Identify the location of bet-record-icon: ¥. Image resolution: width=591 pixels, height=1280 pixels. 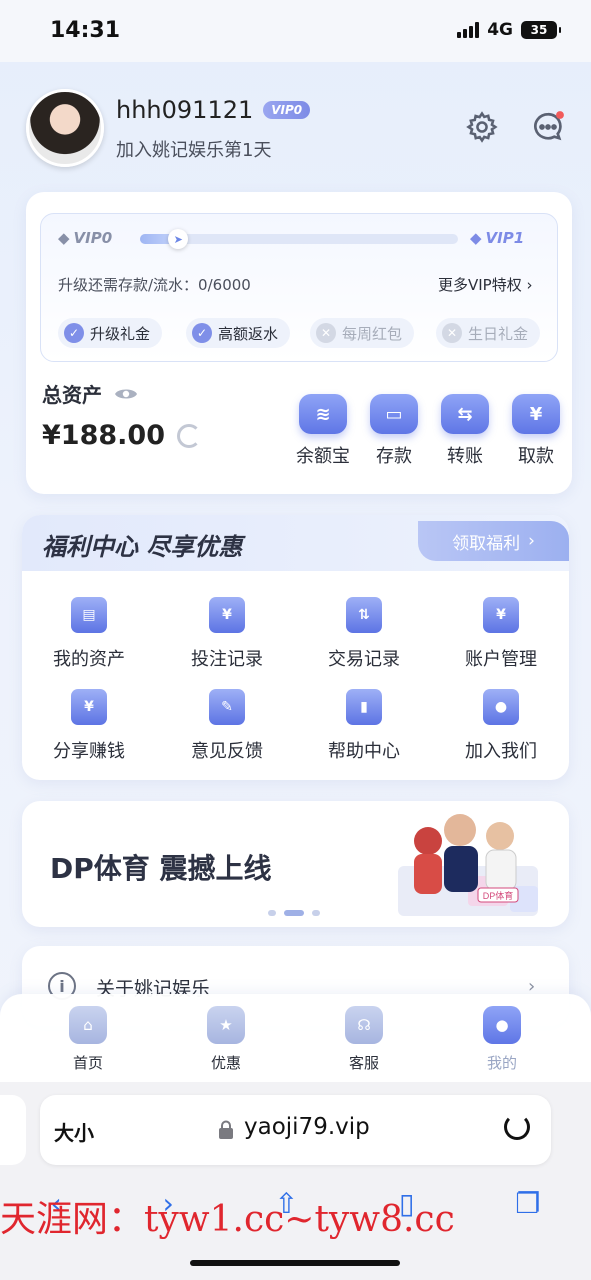
(227, 615).